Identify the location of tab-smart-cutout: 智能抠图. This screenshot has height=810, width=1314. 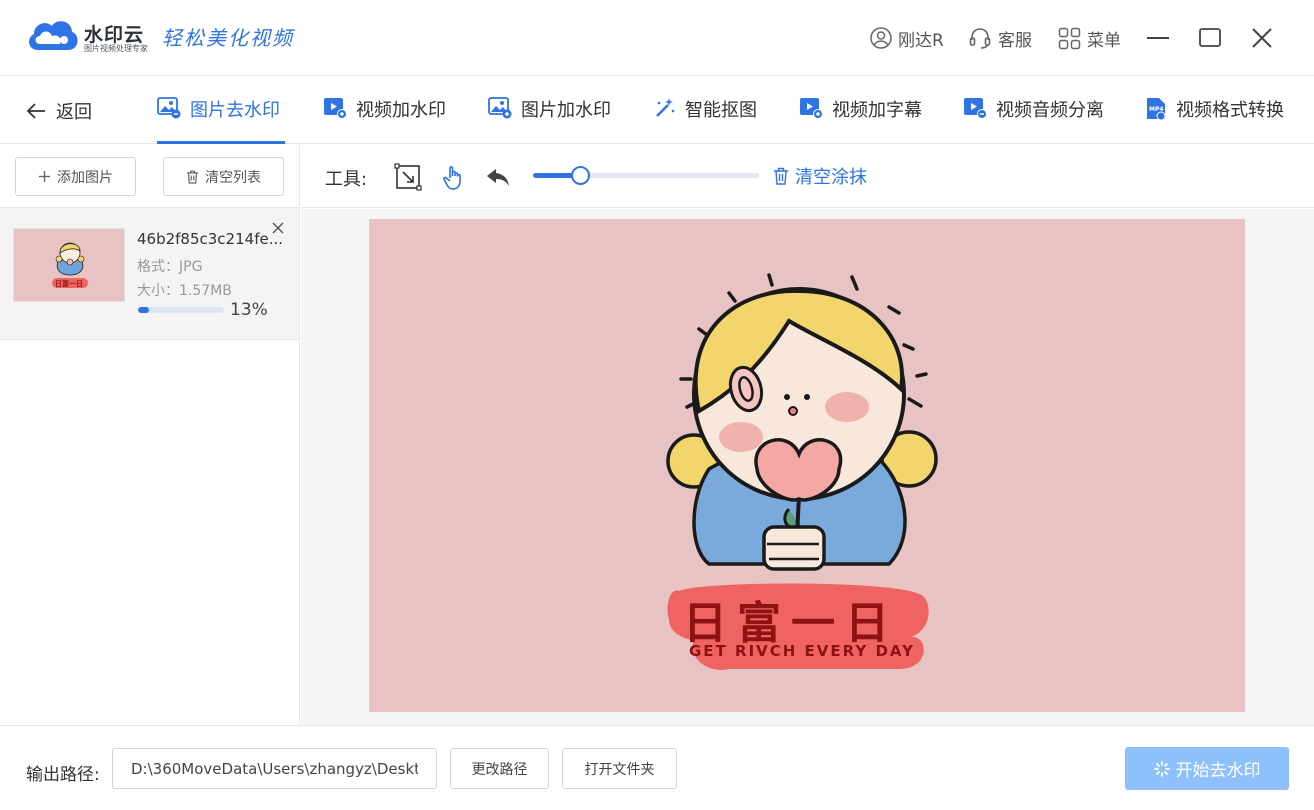
(705, 120).